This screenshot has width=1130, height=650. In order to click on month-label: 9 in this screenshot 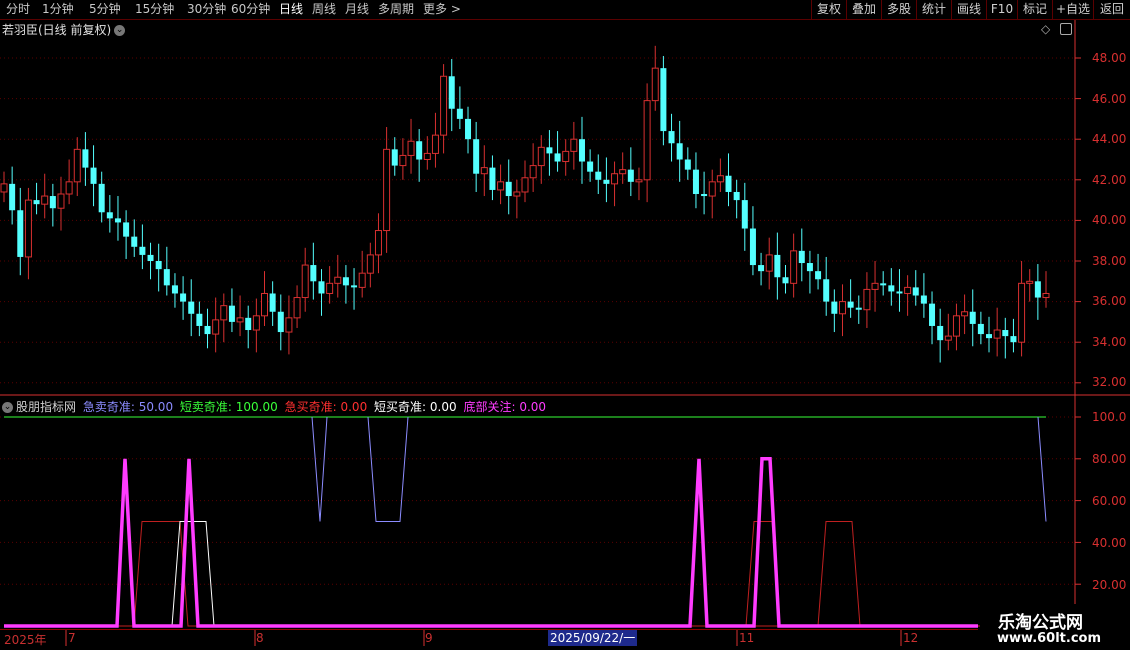, I will do `click(429, 638)`.